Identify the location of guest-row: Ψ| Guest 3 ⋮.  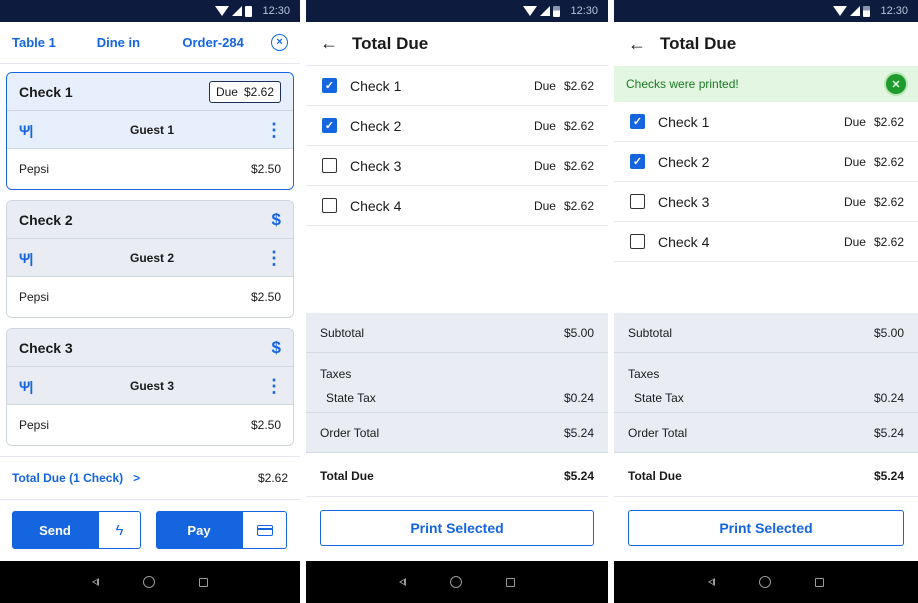
(150, 386).